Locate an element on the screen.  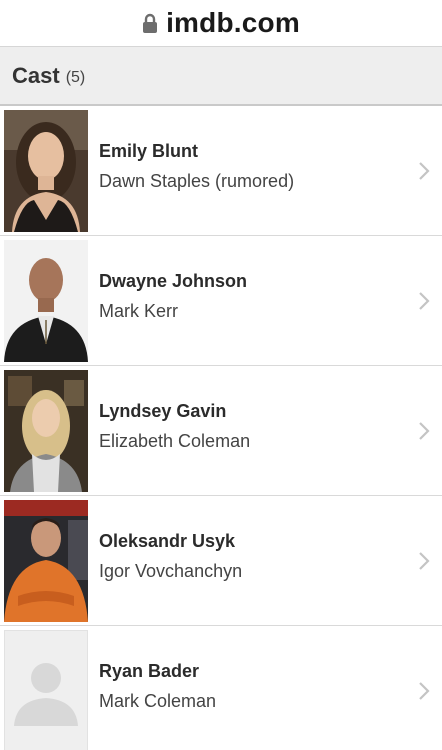
url-display: imdb.com is located at coordinates (221, 23).